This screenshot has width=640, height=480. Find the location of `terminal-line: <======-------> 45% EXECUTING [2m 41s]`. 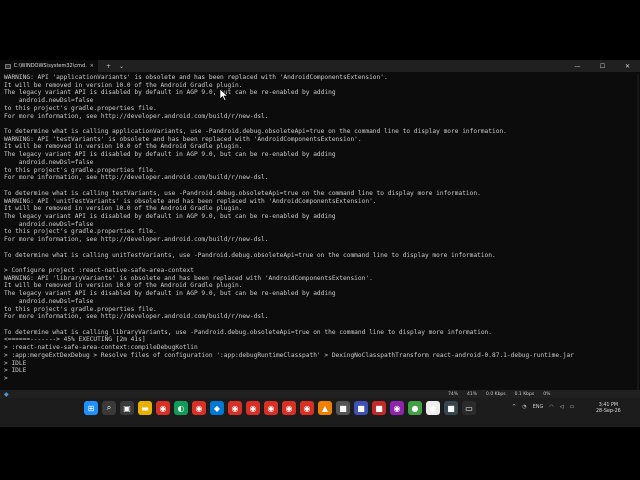

terminal-line: <======-------> 45% EXECUTING [2m 41s] is located at coordinates (75, 340).